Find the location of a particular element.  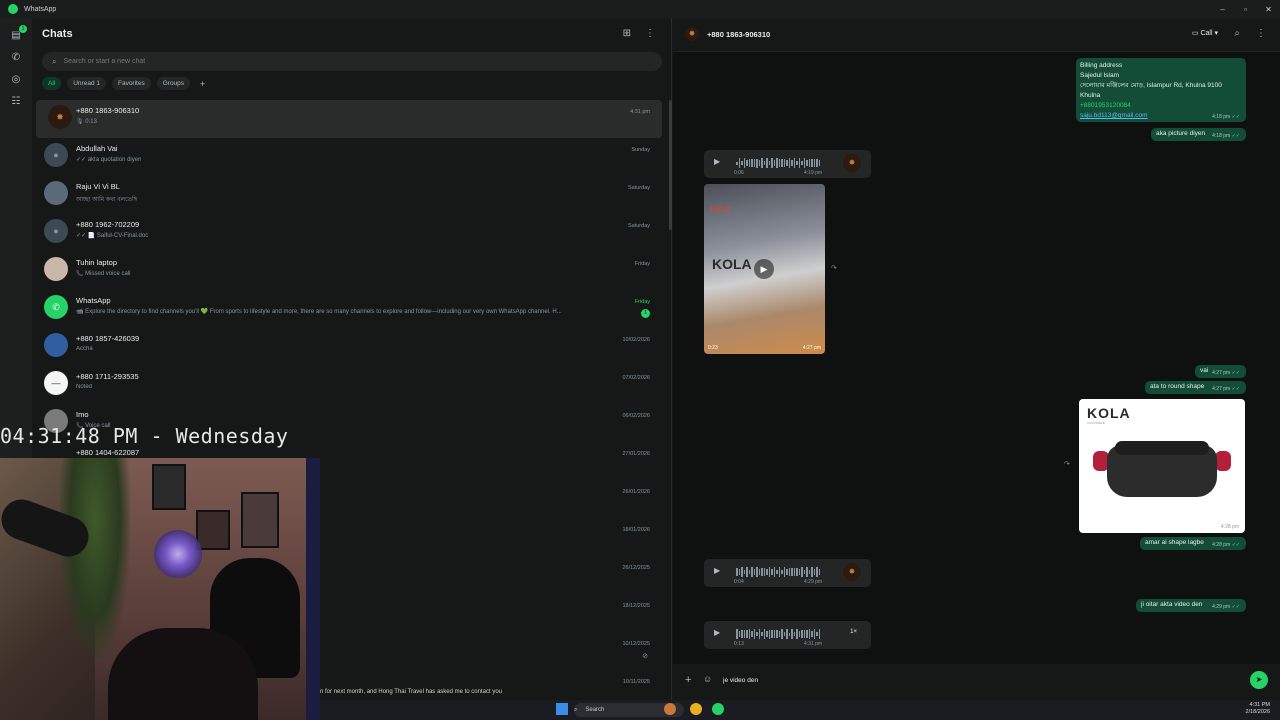

attach-icon: + is located at coordinates (688, 680).